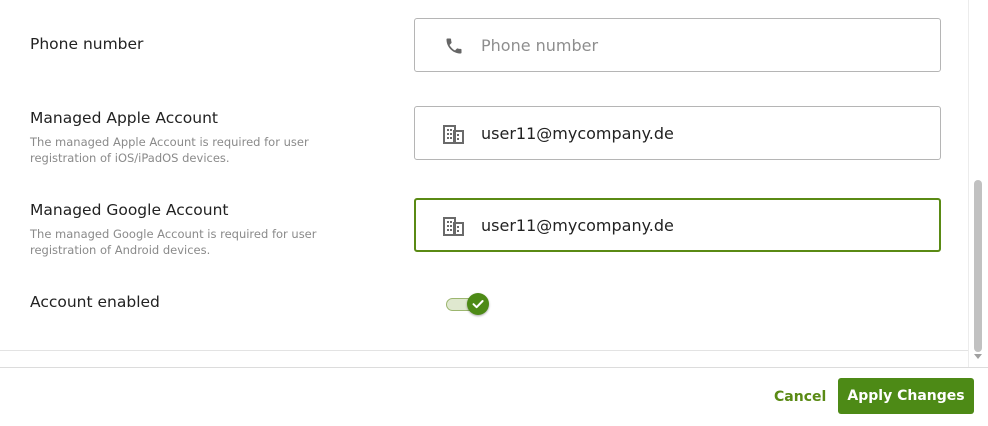 This screenshot has width=988, height=426. I want to click on phone-row: Phone number, so click(487, 46).